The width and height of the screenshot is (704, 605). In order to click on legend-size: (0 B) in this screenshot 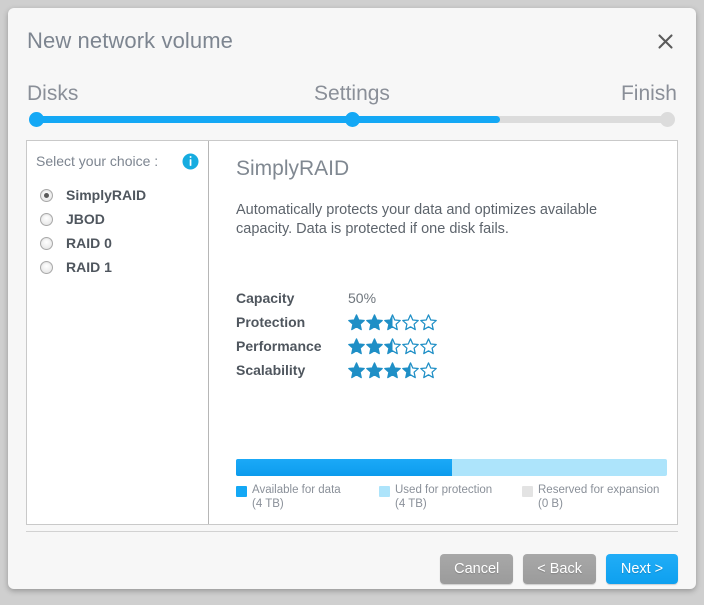, I will do `click(550, 504)`.